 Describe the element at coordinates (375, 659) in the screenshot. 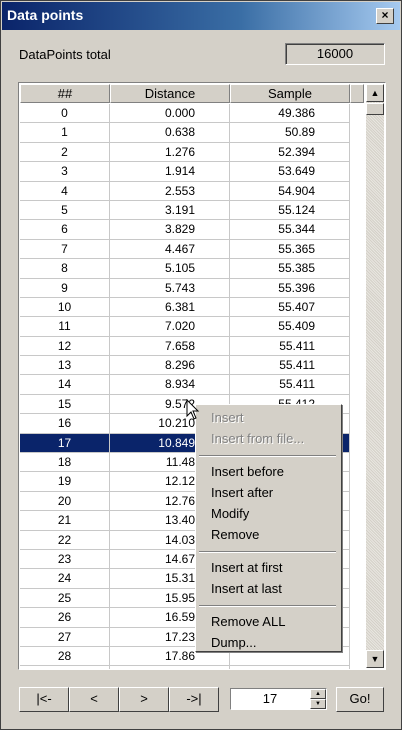

I see `scroll-down-button: ▼` at that location.